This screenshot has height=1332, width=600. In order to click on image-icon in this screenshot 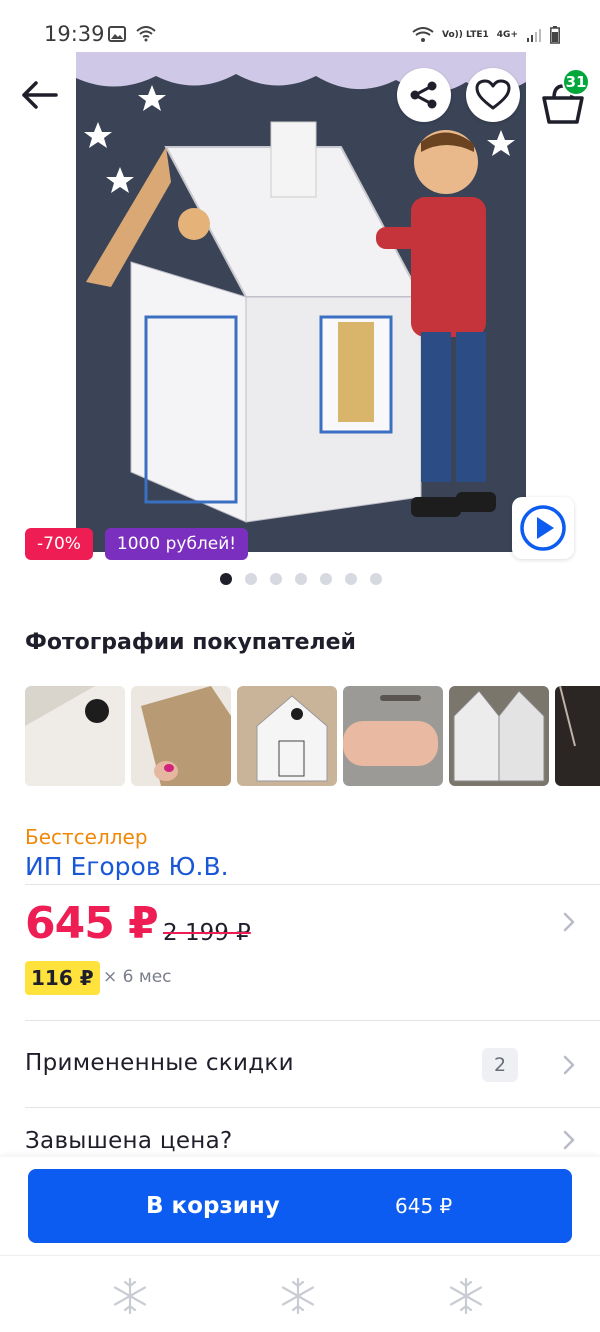, I will do `click(117, 34)`.